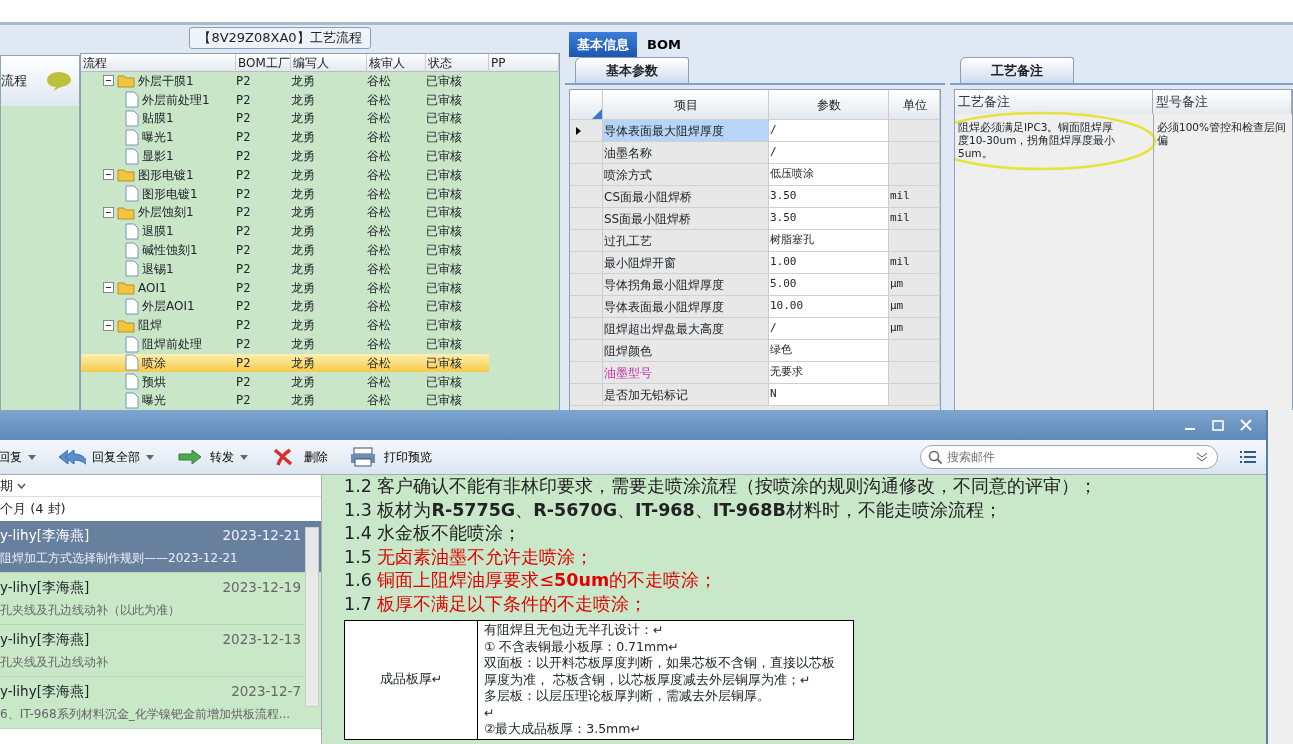  I want to click on table-cell: 1.00, so click(829, 262).